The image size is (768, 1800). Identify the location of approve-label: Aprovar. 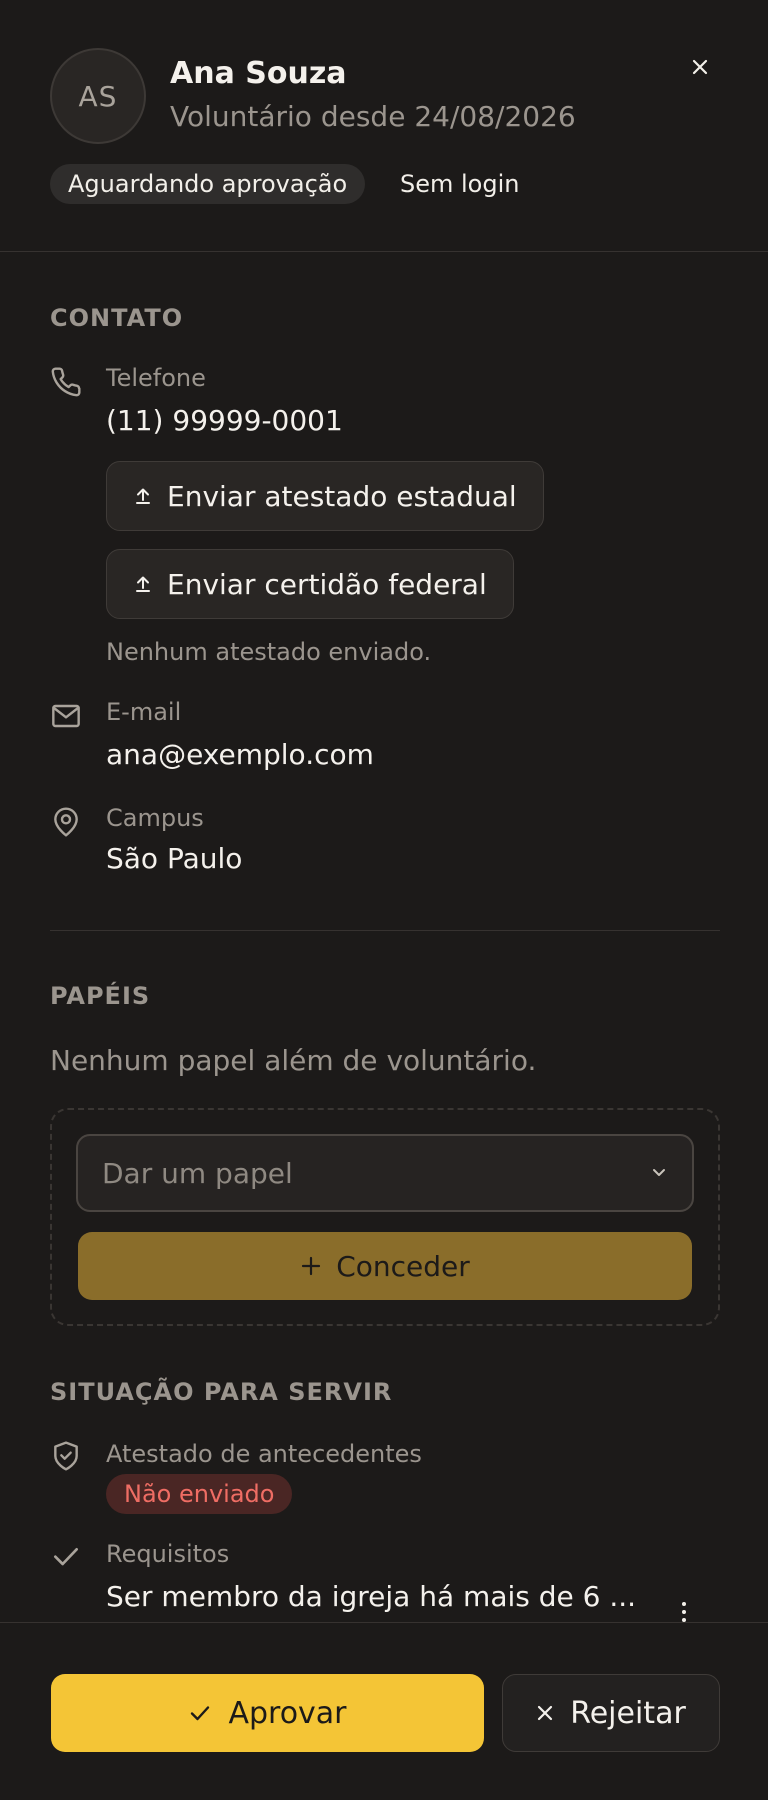
(287, 1713).